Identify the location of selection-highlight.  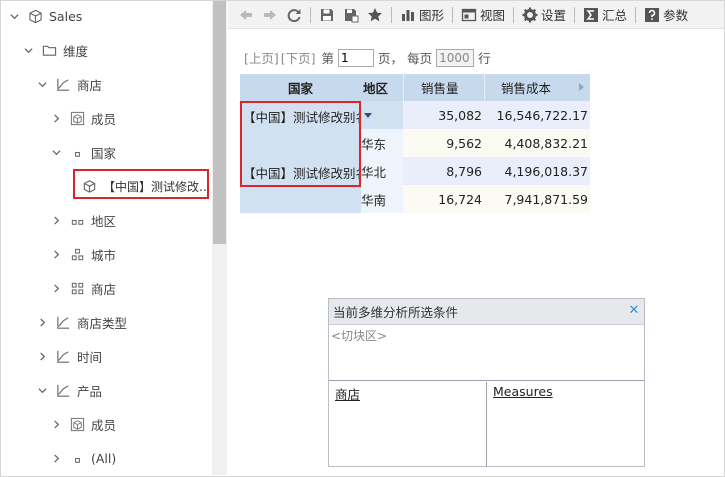
(141, 184).